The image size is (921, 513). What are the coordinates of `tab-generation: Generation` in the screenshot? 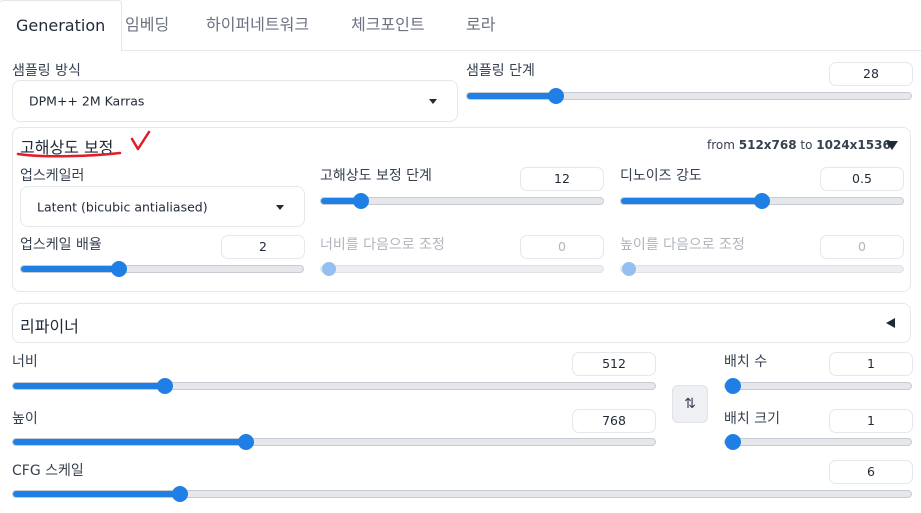 It's located at (61, 26).